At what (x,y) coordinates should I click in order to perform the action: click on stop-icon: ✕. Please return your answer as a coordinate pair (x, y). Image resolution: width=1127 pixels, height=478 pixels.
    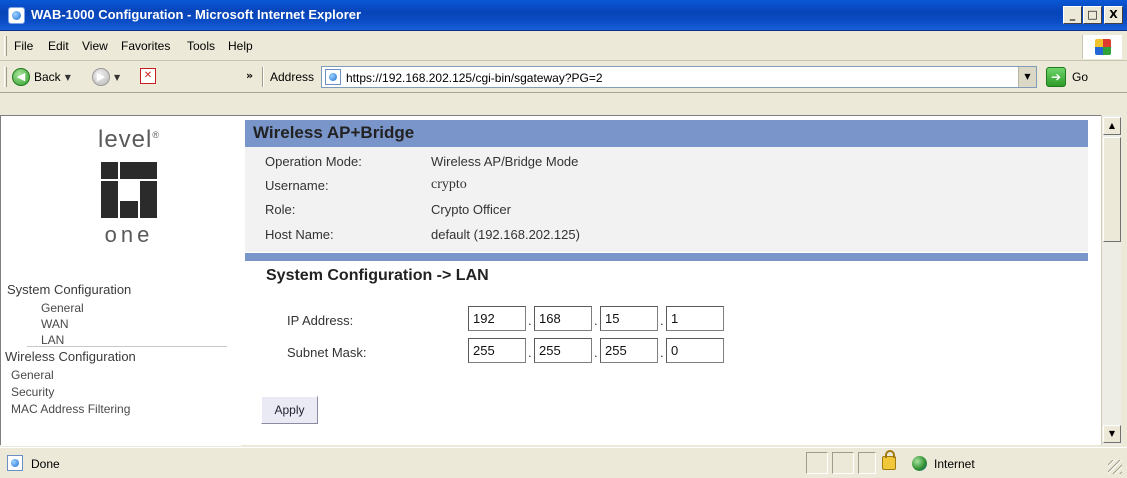
    Looking at the image, I should click on (148, 76).